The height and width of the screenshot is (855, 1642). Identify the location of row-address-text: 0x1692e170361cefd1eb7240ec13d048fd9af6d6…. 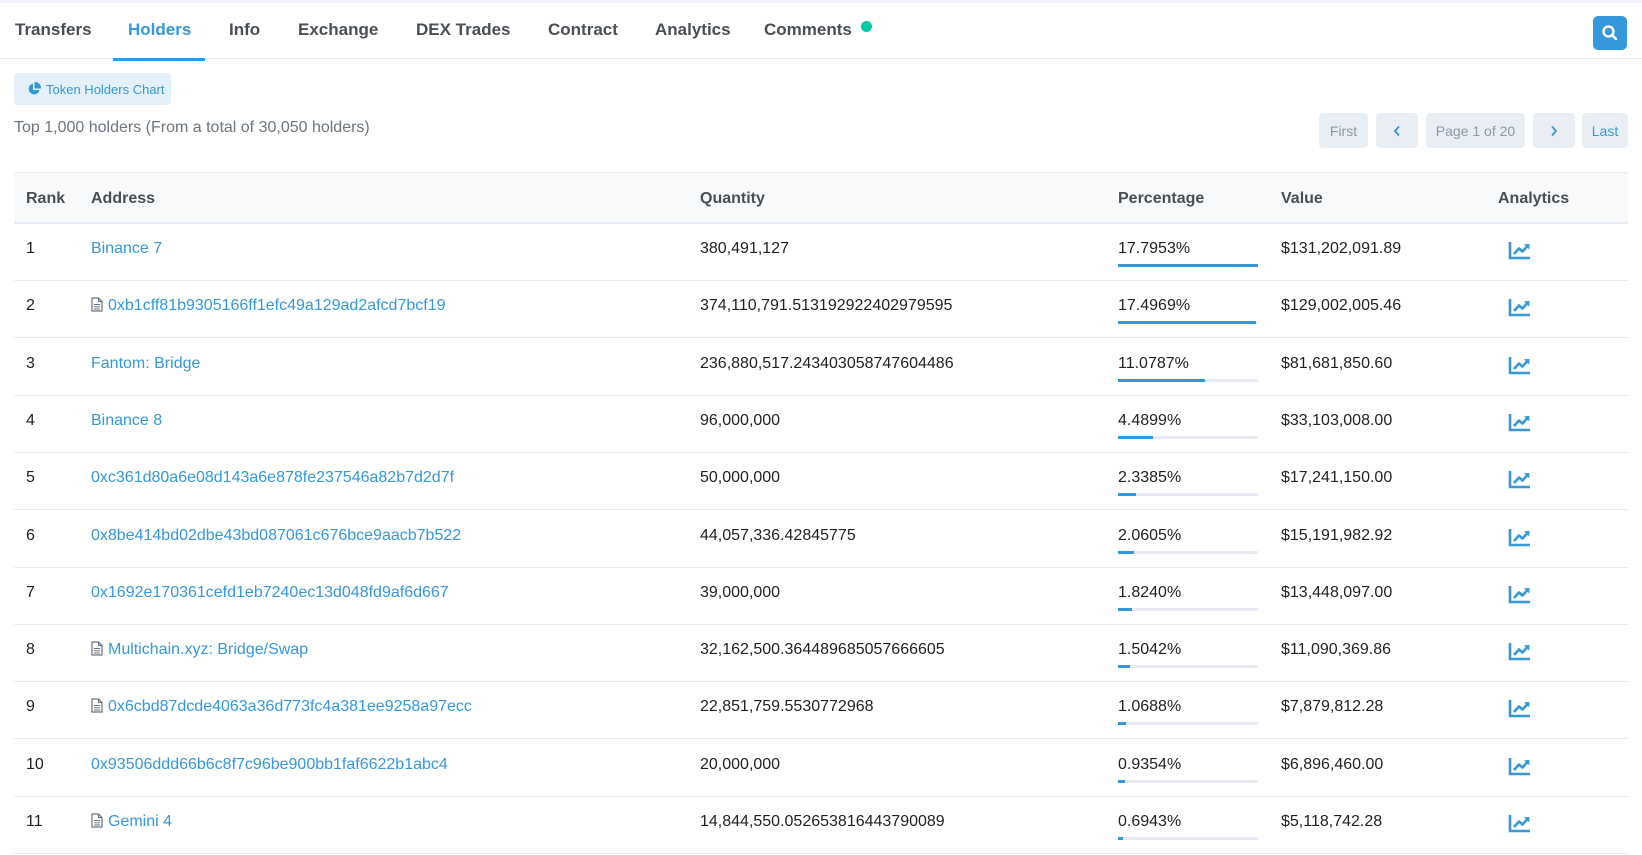
(270, 592).